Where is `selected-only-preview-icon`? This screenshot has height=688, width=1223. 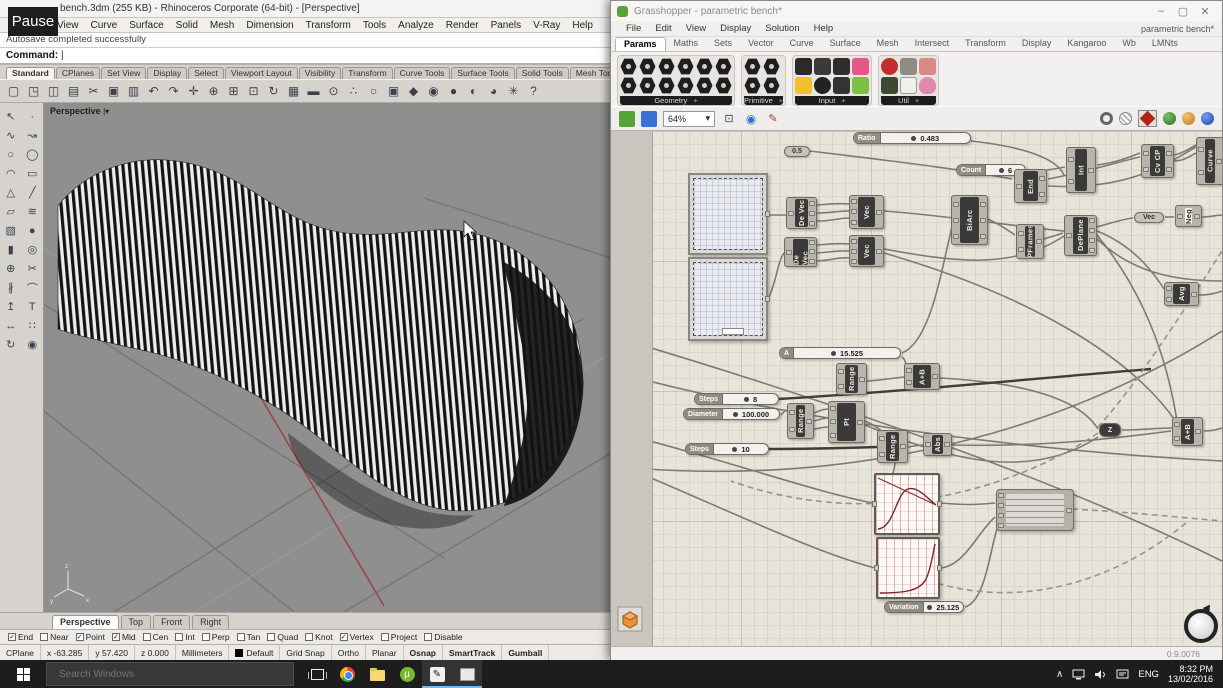
selected-only-preview-icon is located at coordinates (1169, 118).